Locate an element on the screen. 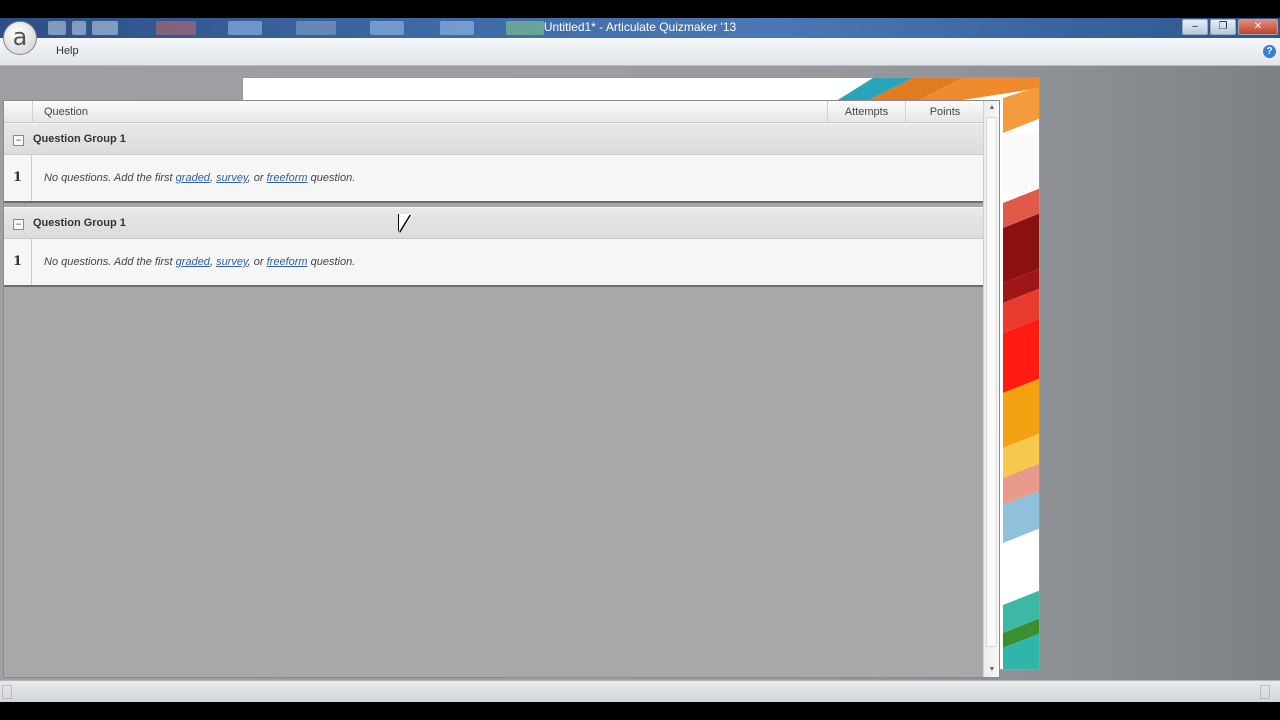  close-button: ✕ is located at coordinates (1258, 27).